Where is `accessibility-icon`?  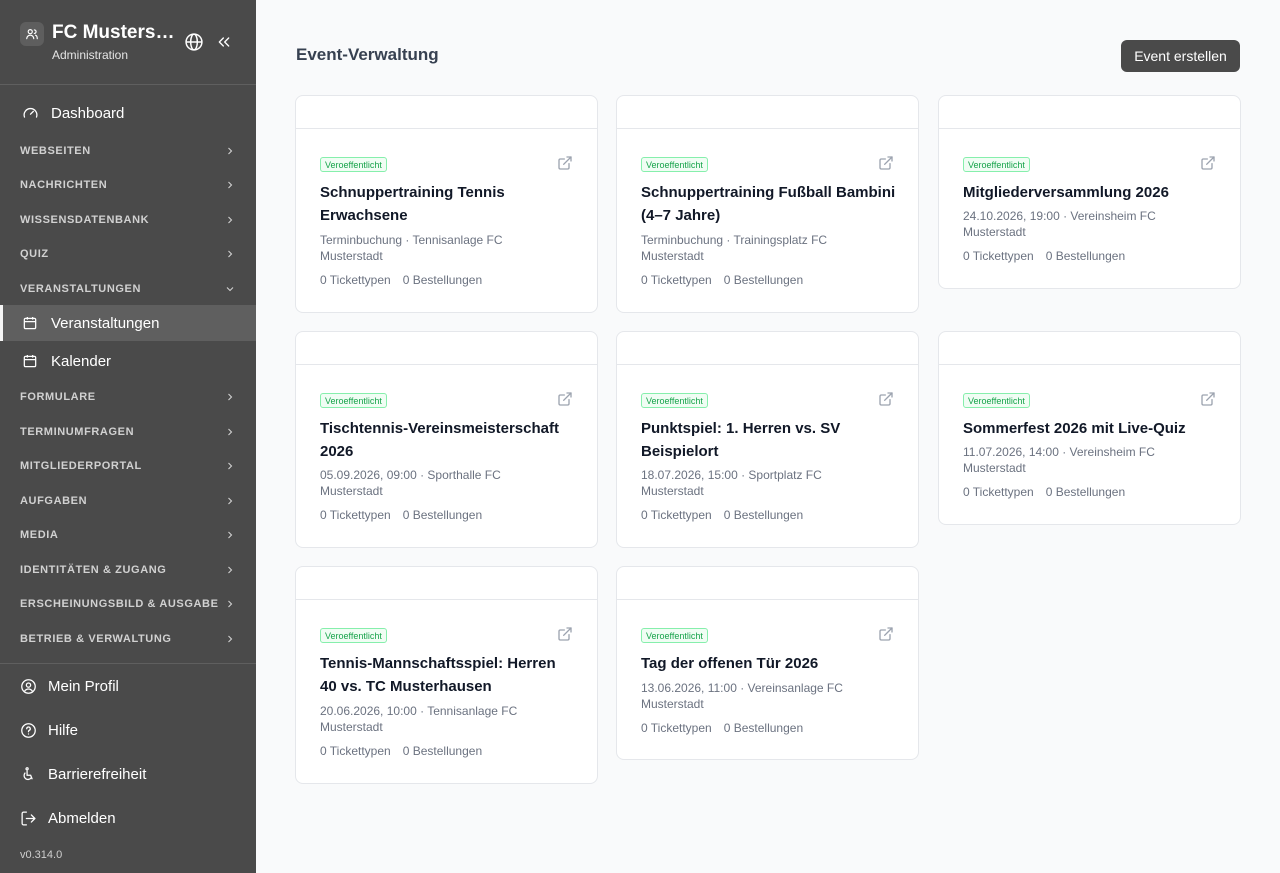
accessibility-icon is located at coordinates (29, 774).